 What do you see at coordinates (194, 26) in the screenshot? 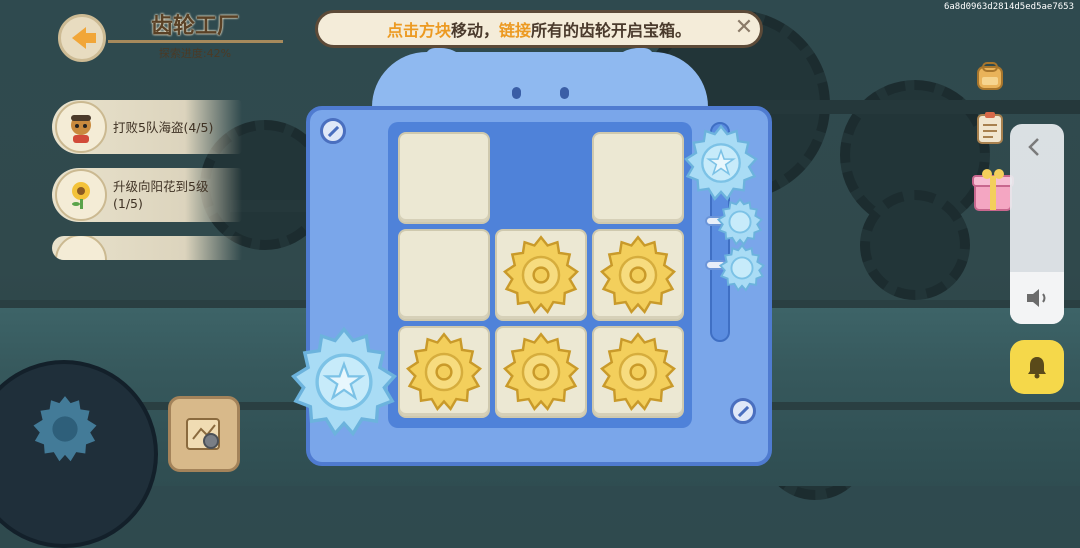
I see `page-title: 齿轮工厂` at bounding box center [194, 26].